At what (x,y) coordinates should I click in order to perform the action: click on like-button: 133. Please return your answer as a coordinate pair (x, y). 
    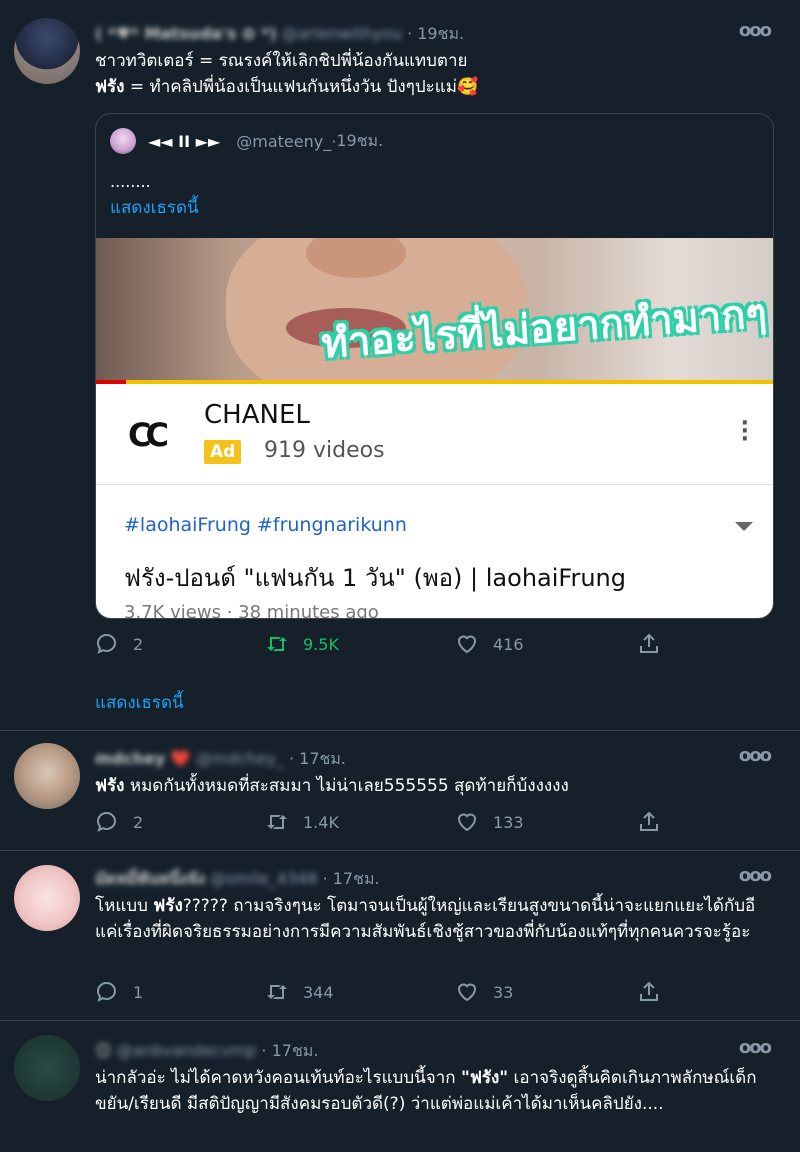
    Looking at the image, I should click on (489, 822).